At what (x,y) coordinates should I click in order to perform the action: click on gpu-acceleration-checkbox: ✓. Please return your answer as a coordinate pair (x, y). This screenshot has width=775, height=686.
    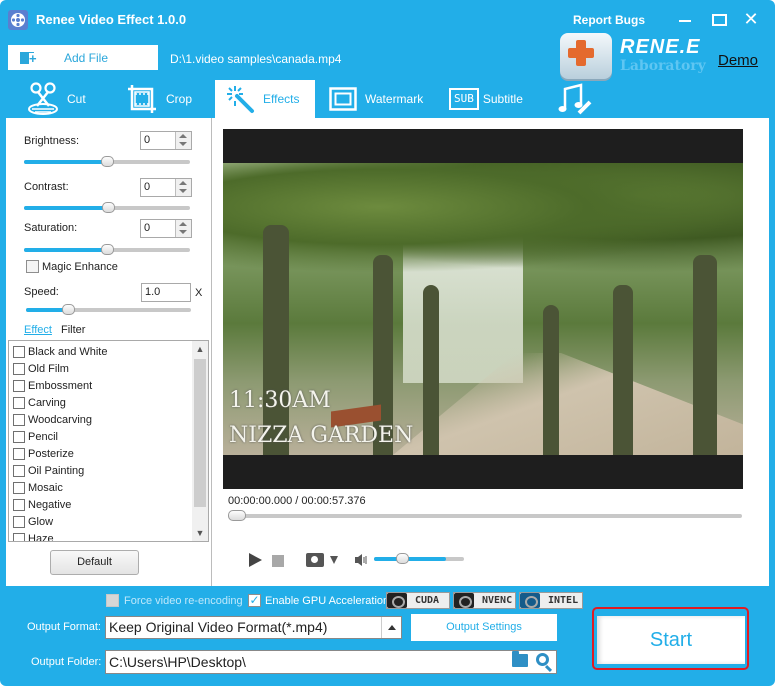
    Looking at the image, I should click on (254, 600).